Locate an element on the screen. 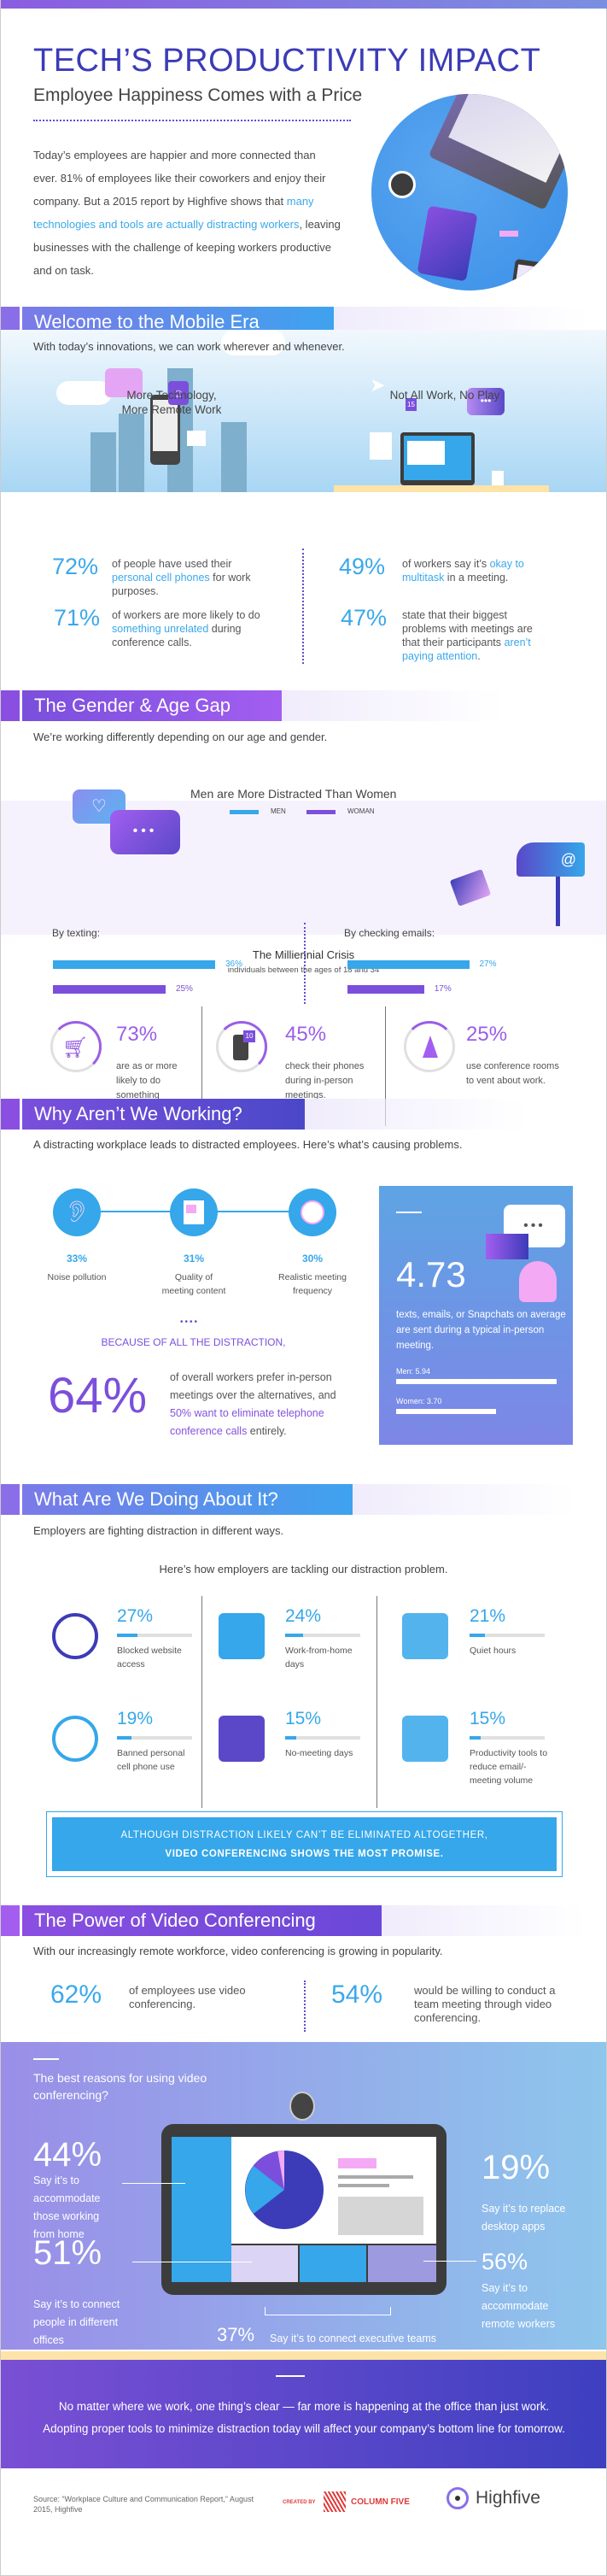  section-title: Why Aren’t We Working? is located at coordinates (138, 1113).